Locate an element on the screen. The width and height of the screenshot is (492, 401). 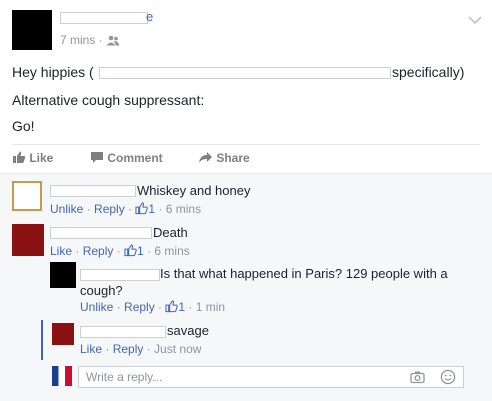
comment-2-time: 6 mins is located at coordinates (171, 251).